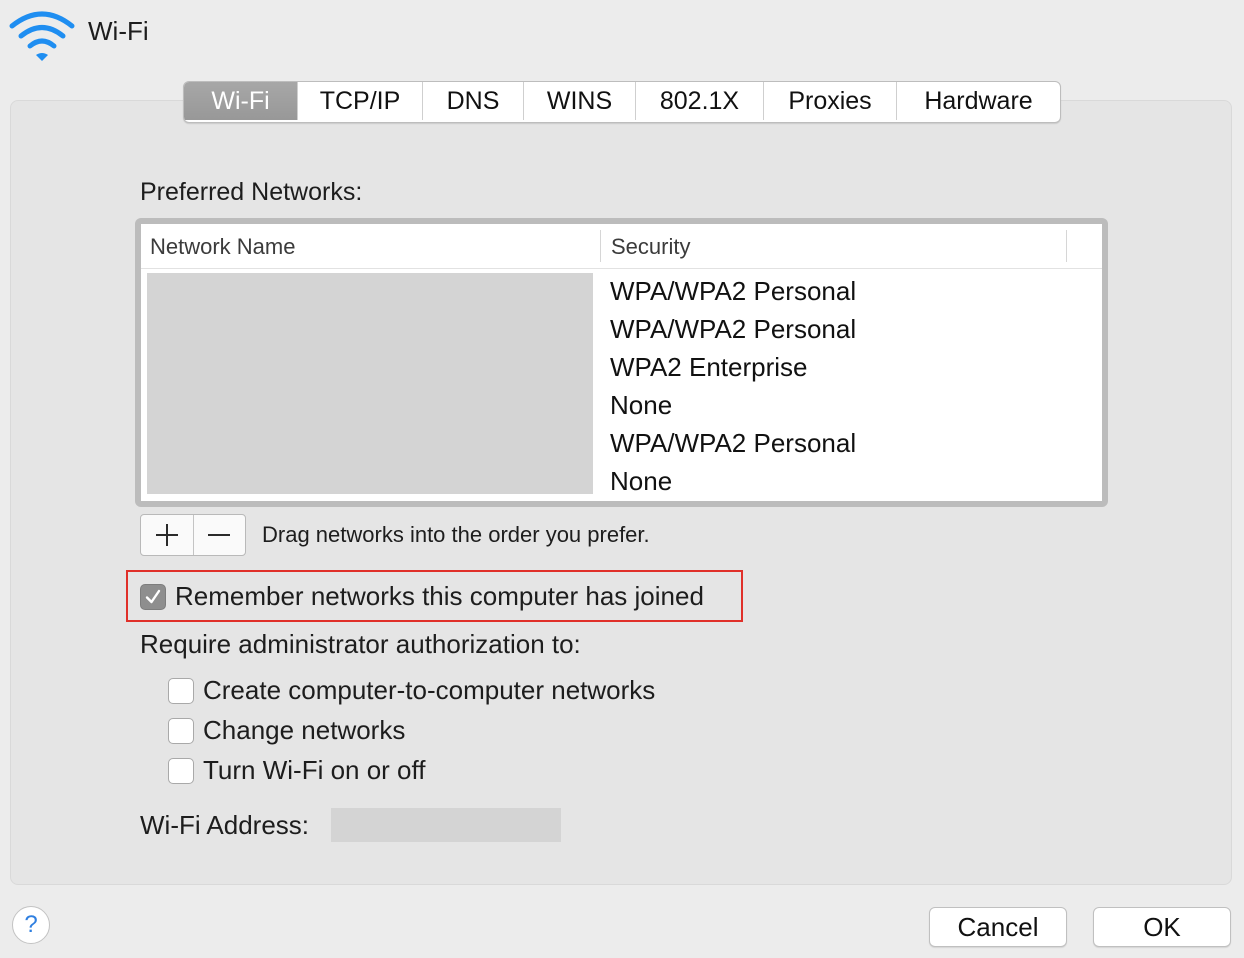 The height and width of the screenshot is (958, 1244). Describe the element at coordinates (360, 644) in the screenshot. I see `require-admin-label: Require administrator authorization to:` at that location.